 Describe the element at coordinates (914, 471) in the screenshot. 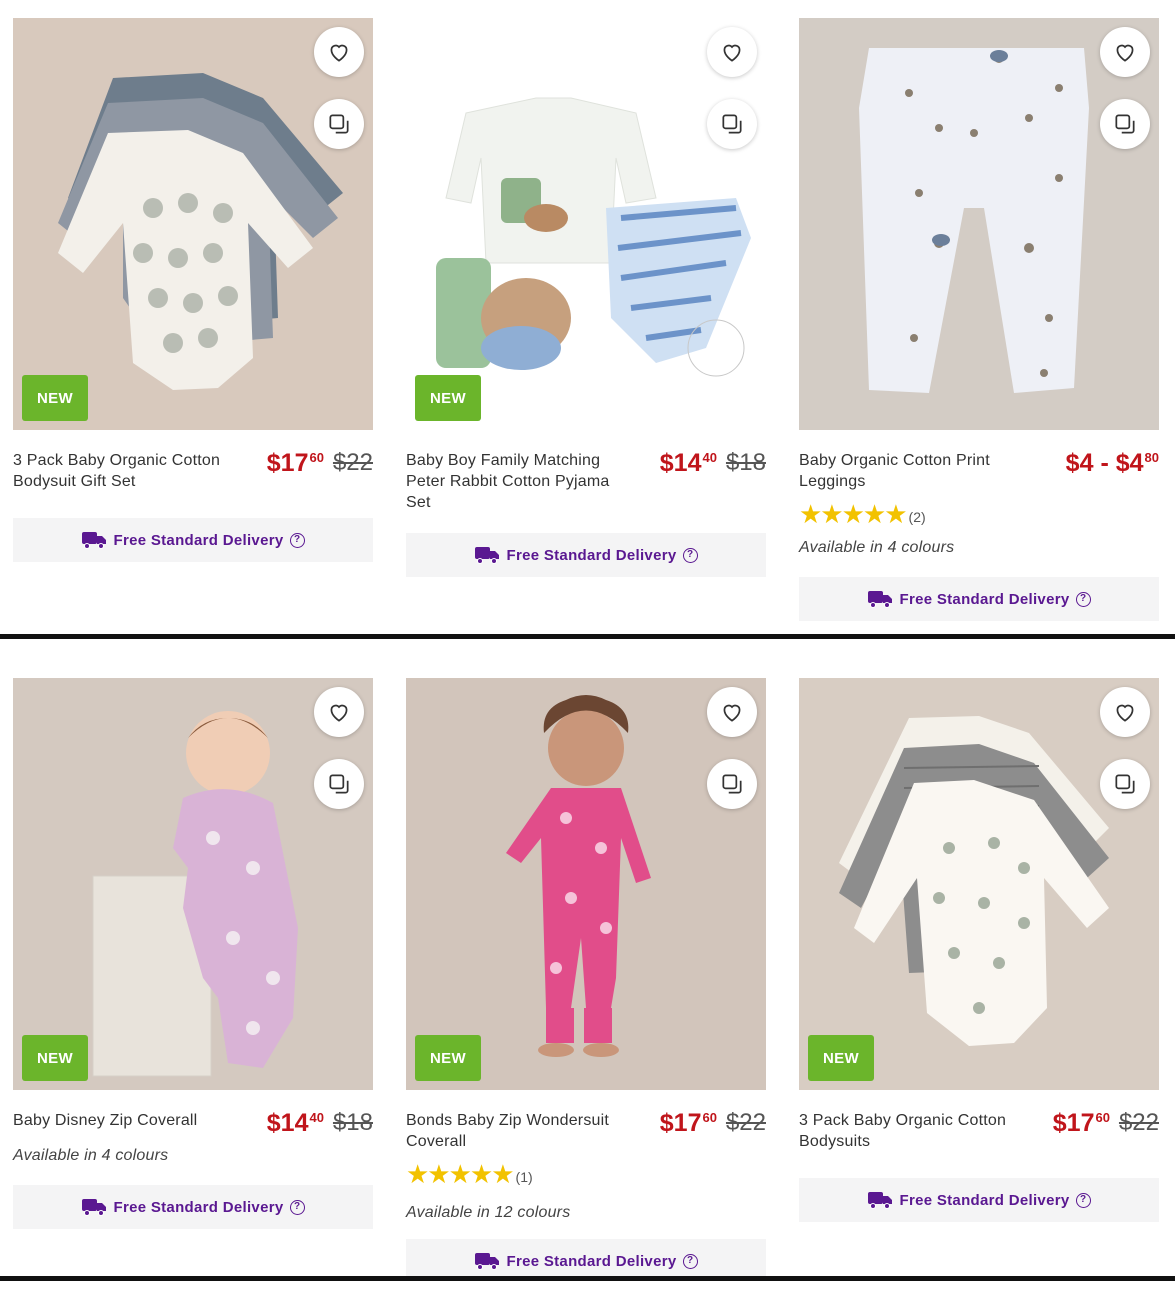

I see `product-title: Baby Organic Cotton Print Leggings` at that location.